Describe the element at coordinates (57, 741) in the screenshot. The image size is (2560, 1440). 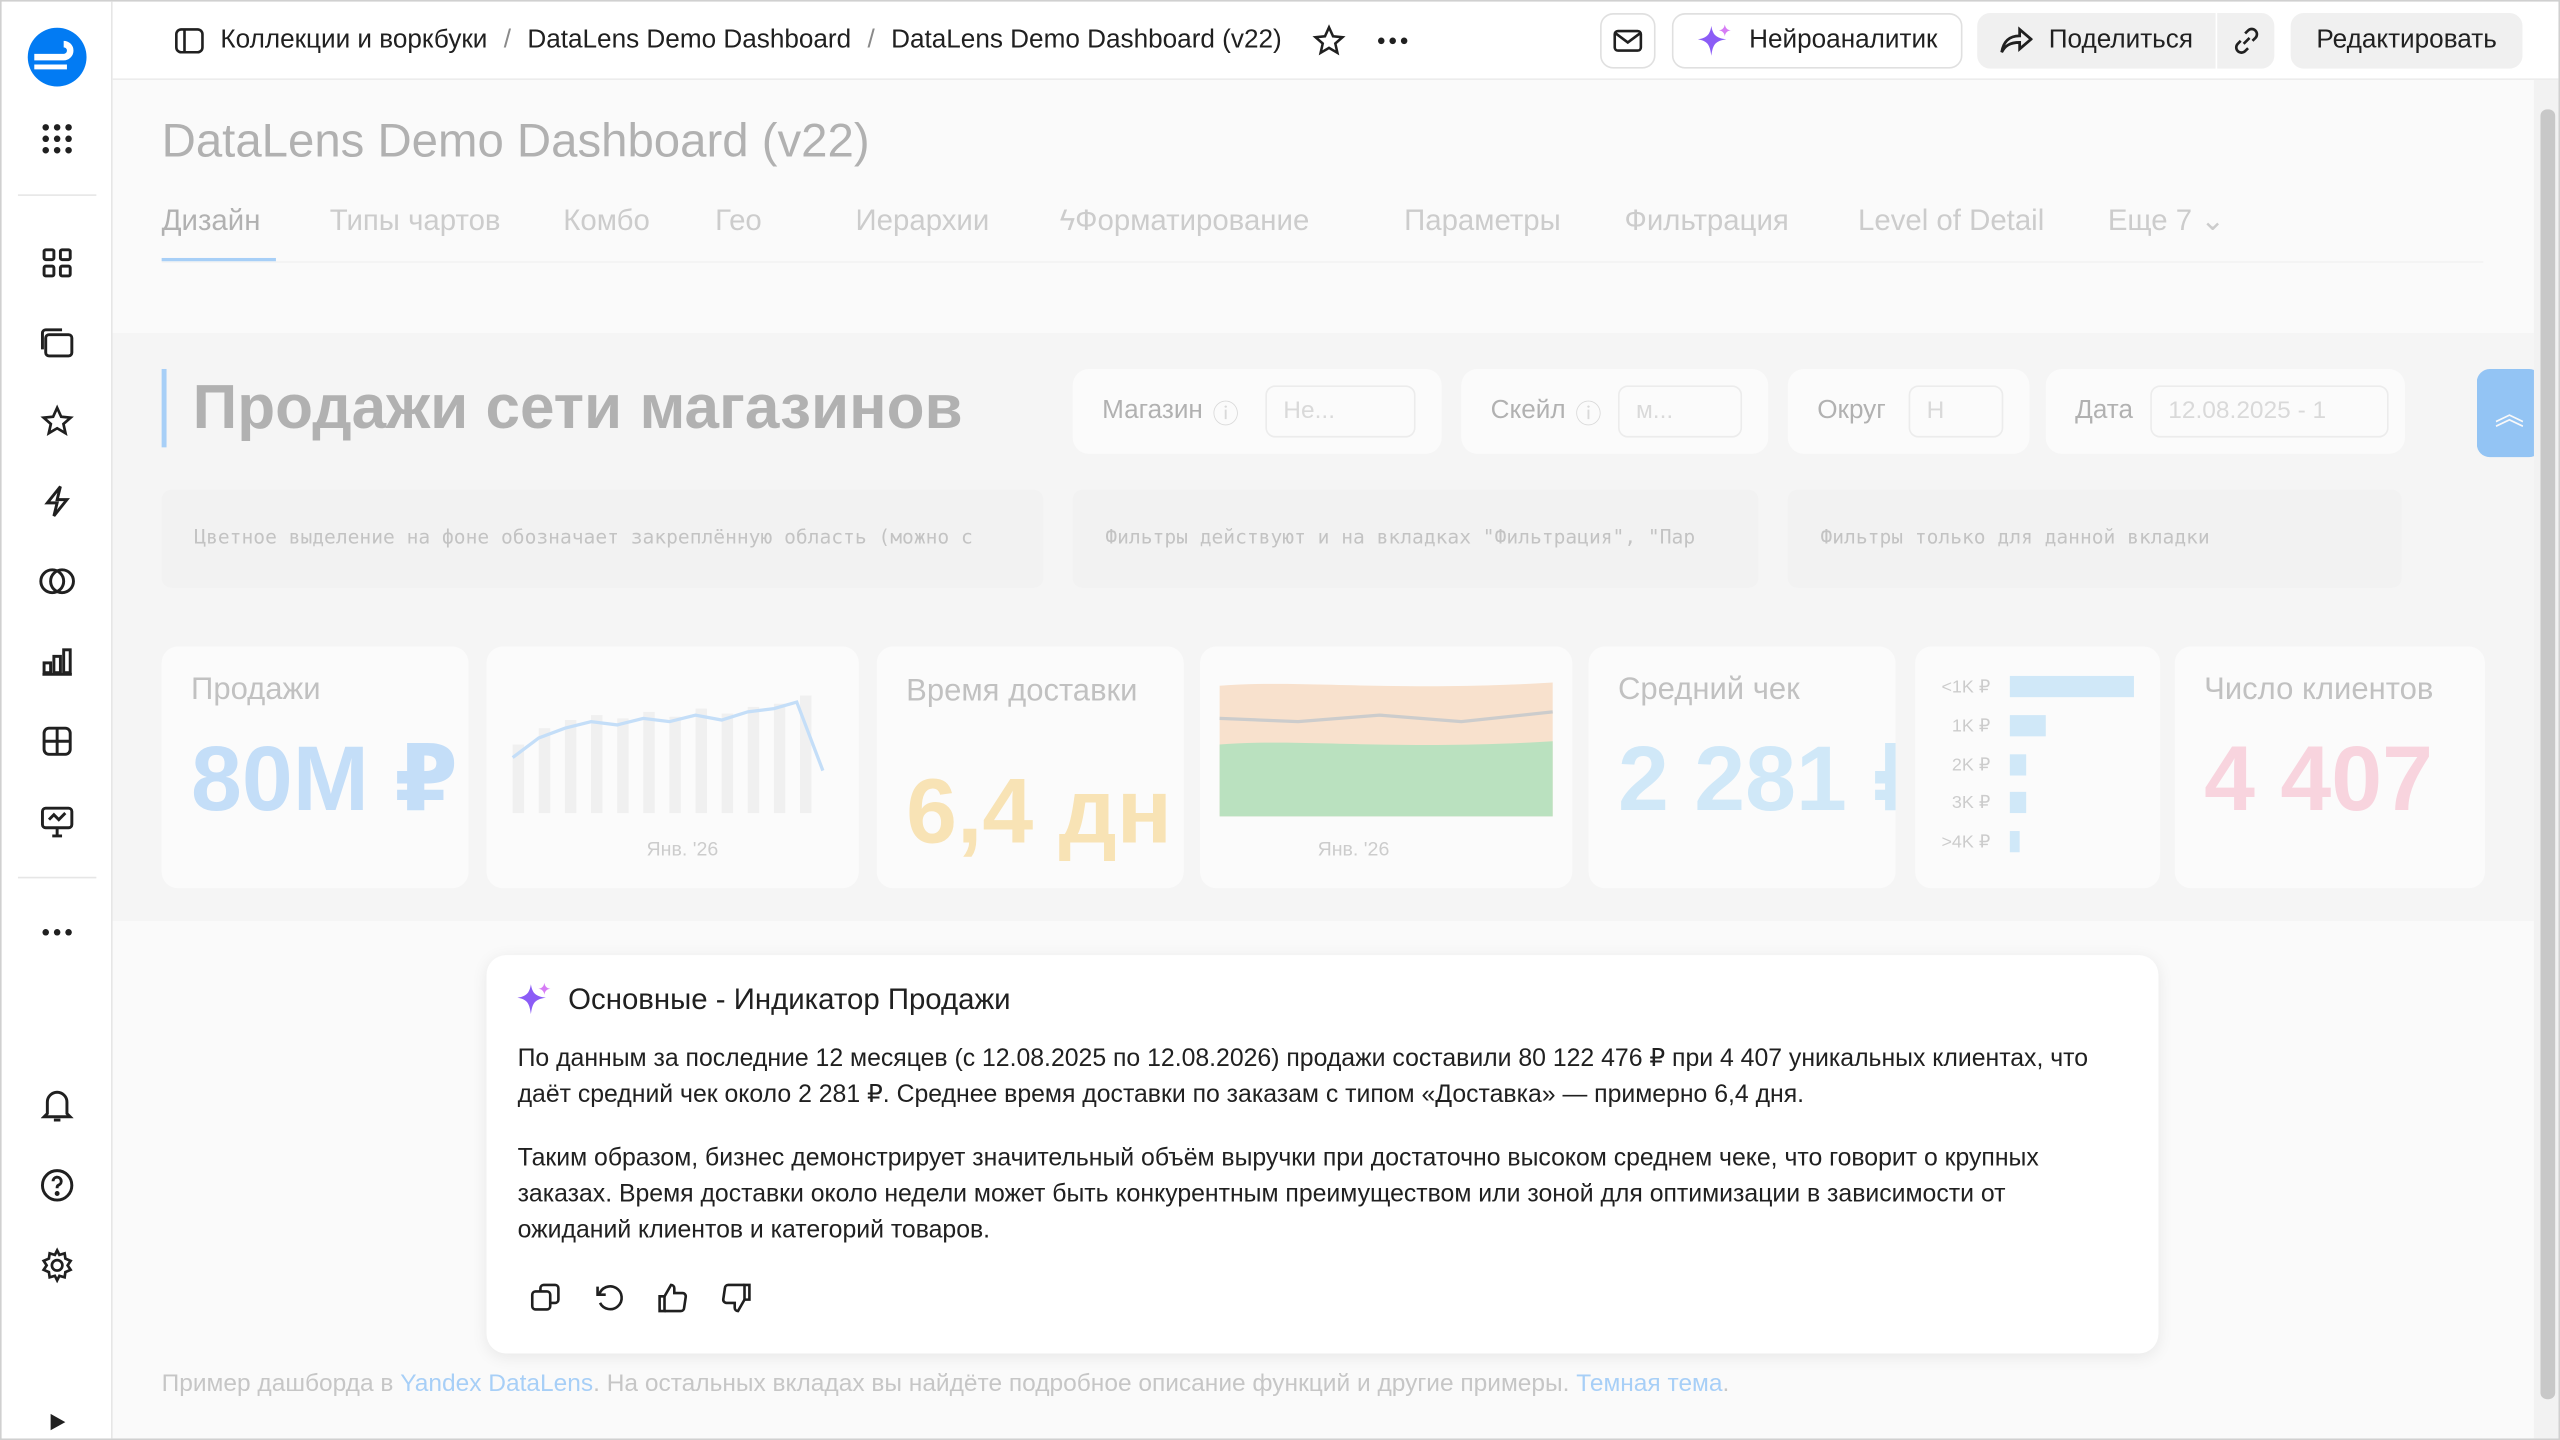
I see `table-icon` at that location.